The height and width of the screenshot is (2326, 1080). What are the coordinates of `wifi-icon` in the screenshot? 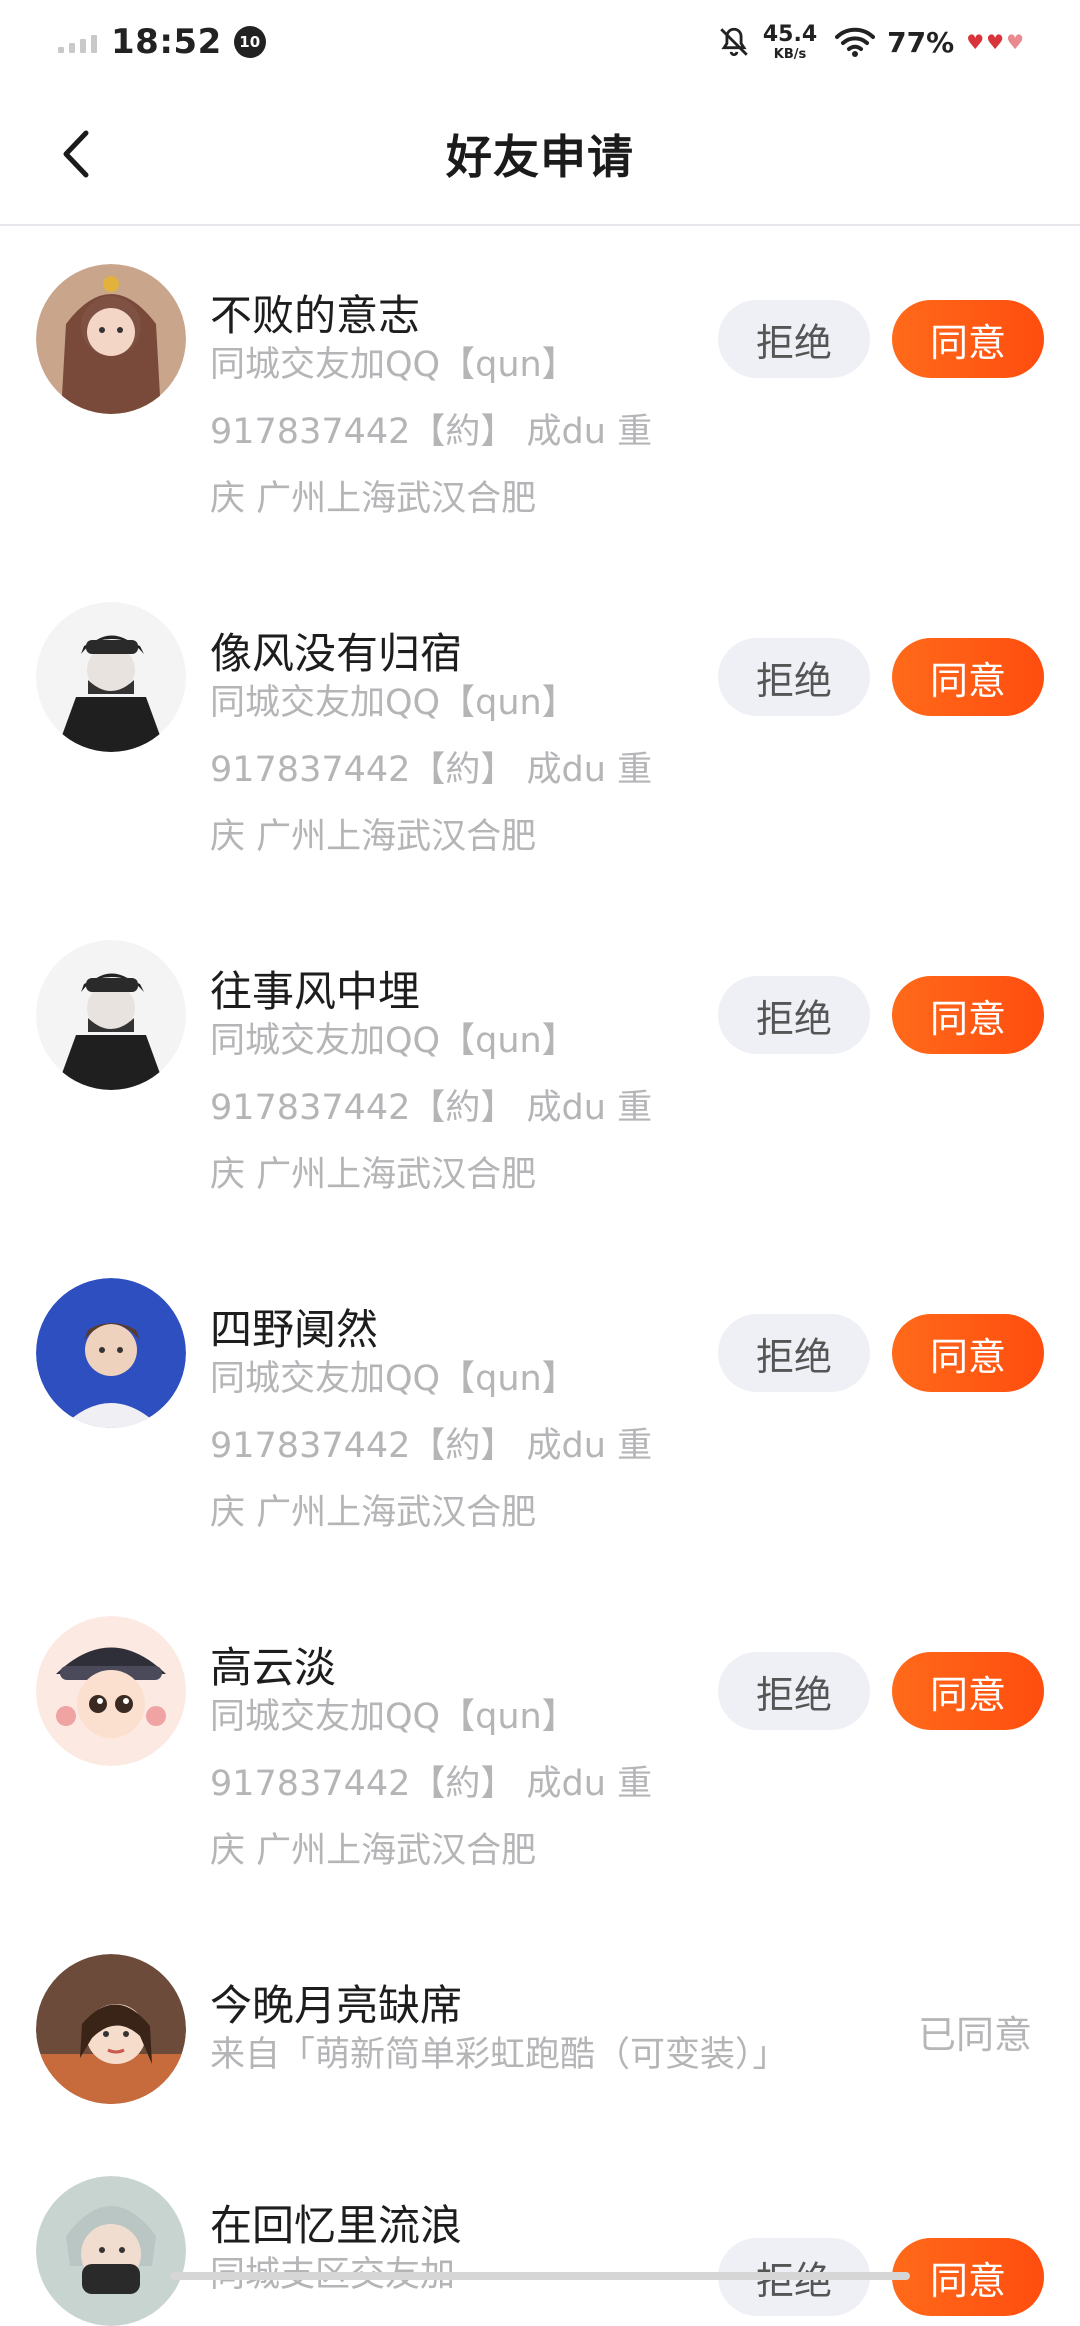 It's located at (855, 42).